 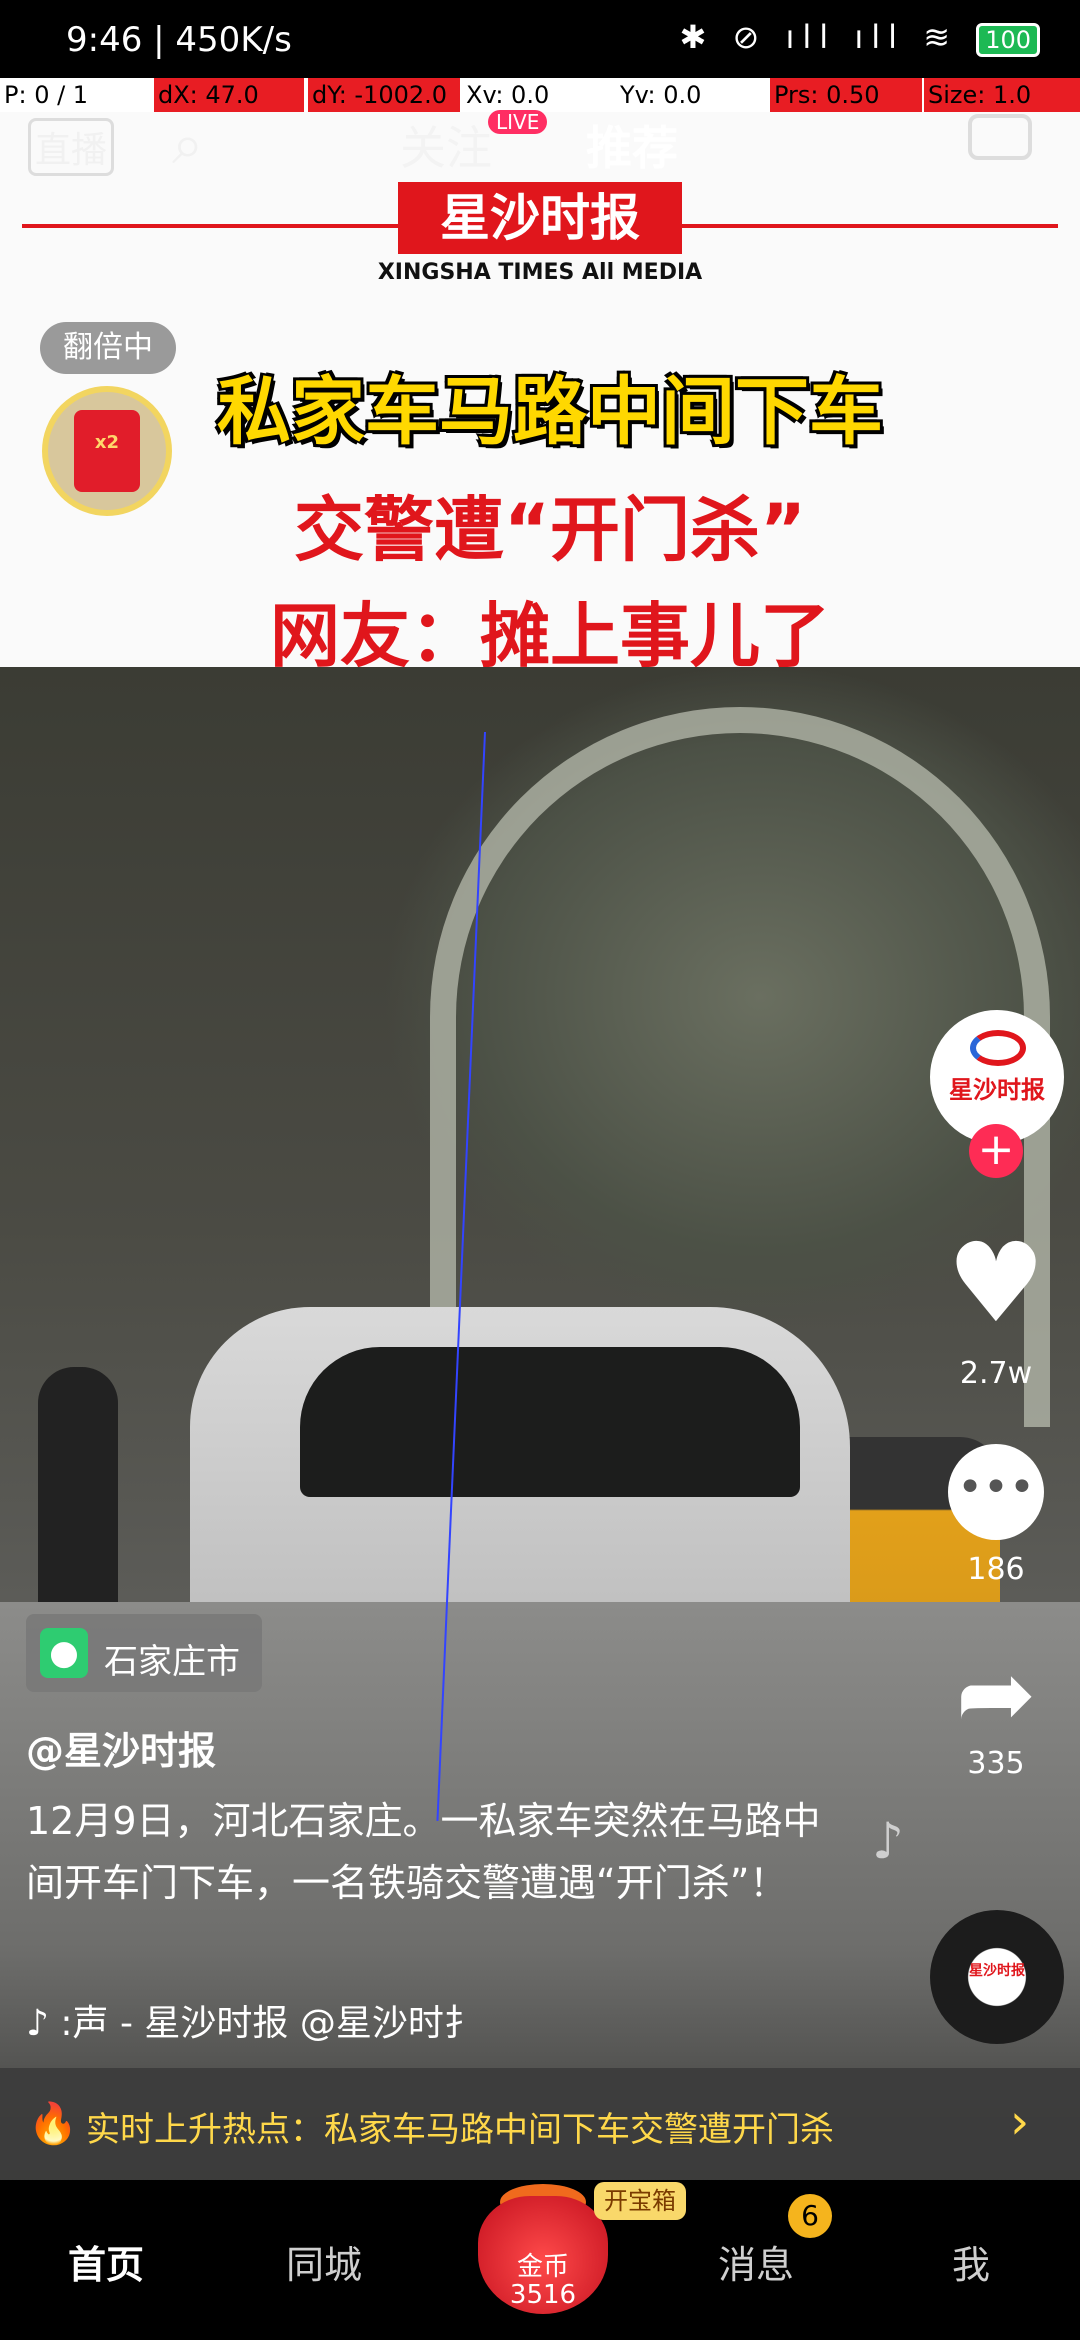 What do you see at coordinates (384, 95) in the screenshot?
I see `debug-dy: dY: -1002.0` at bounding box center [384, 95].